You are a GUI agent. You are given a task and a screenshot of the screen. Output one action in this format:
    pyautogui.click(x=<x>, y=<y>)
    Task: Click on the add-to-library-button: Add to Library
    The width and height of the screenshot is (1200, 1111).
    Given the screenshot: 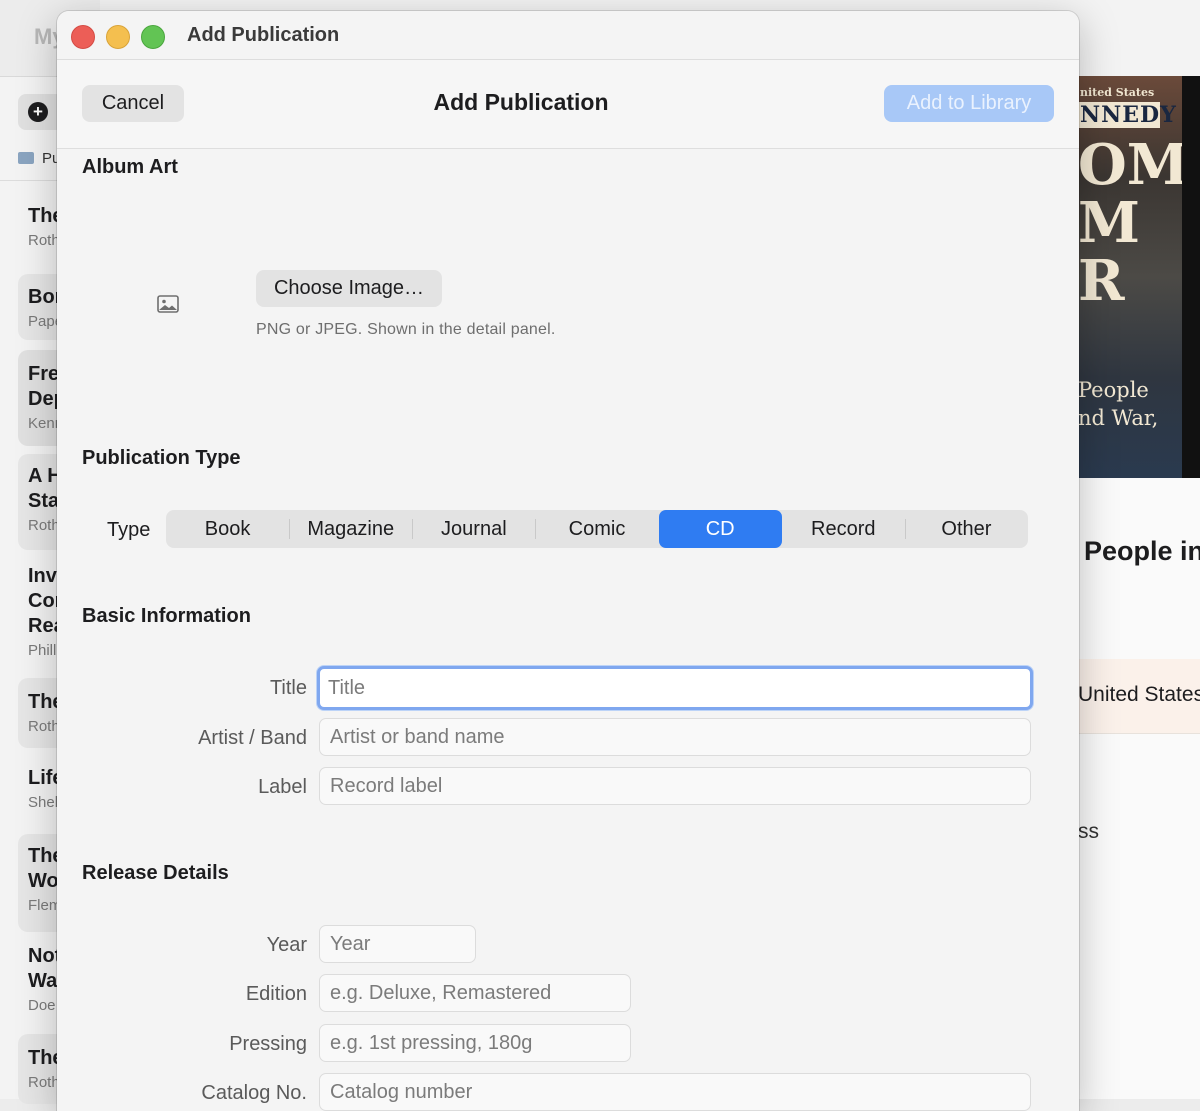 What is the action you would take?
    pyautogui.click(x=969, y=103)
    